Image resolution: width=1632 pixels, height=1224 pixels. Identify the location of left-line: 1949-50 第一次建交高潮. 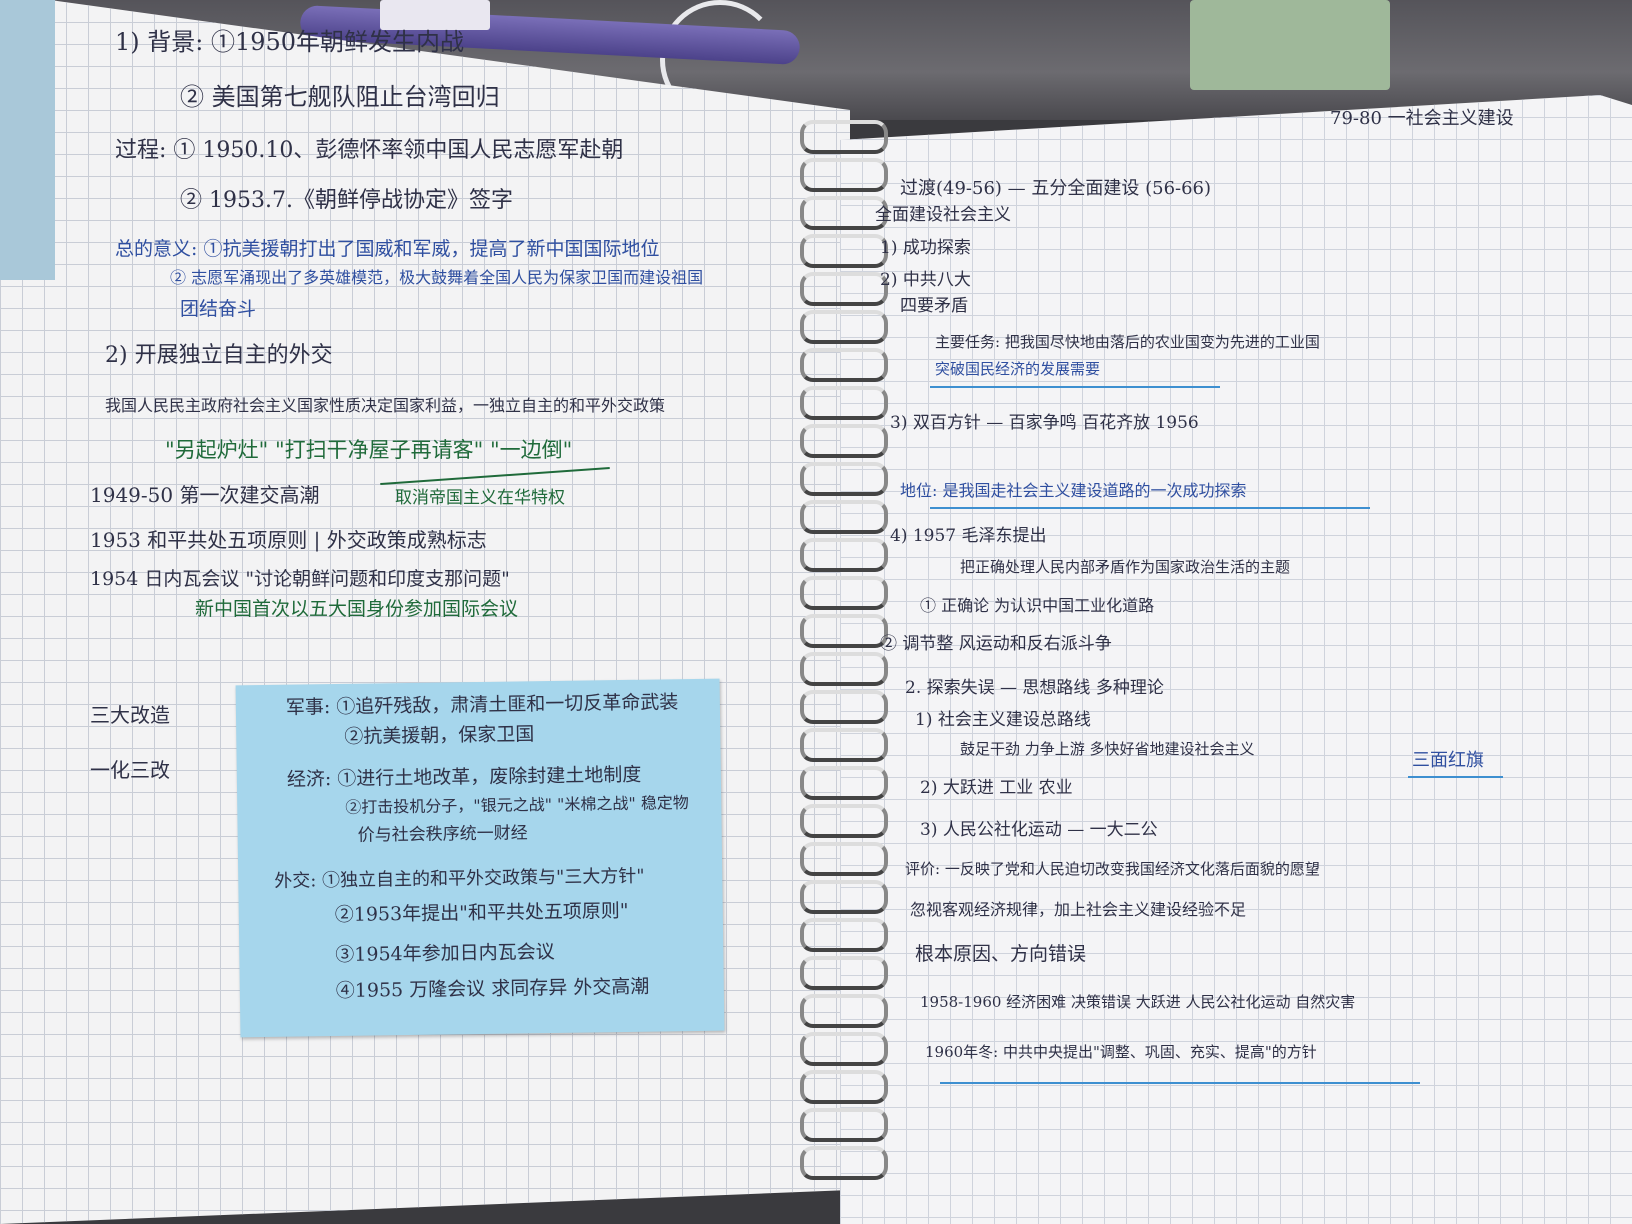
(205, 495).